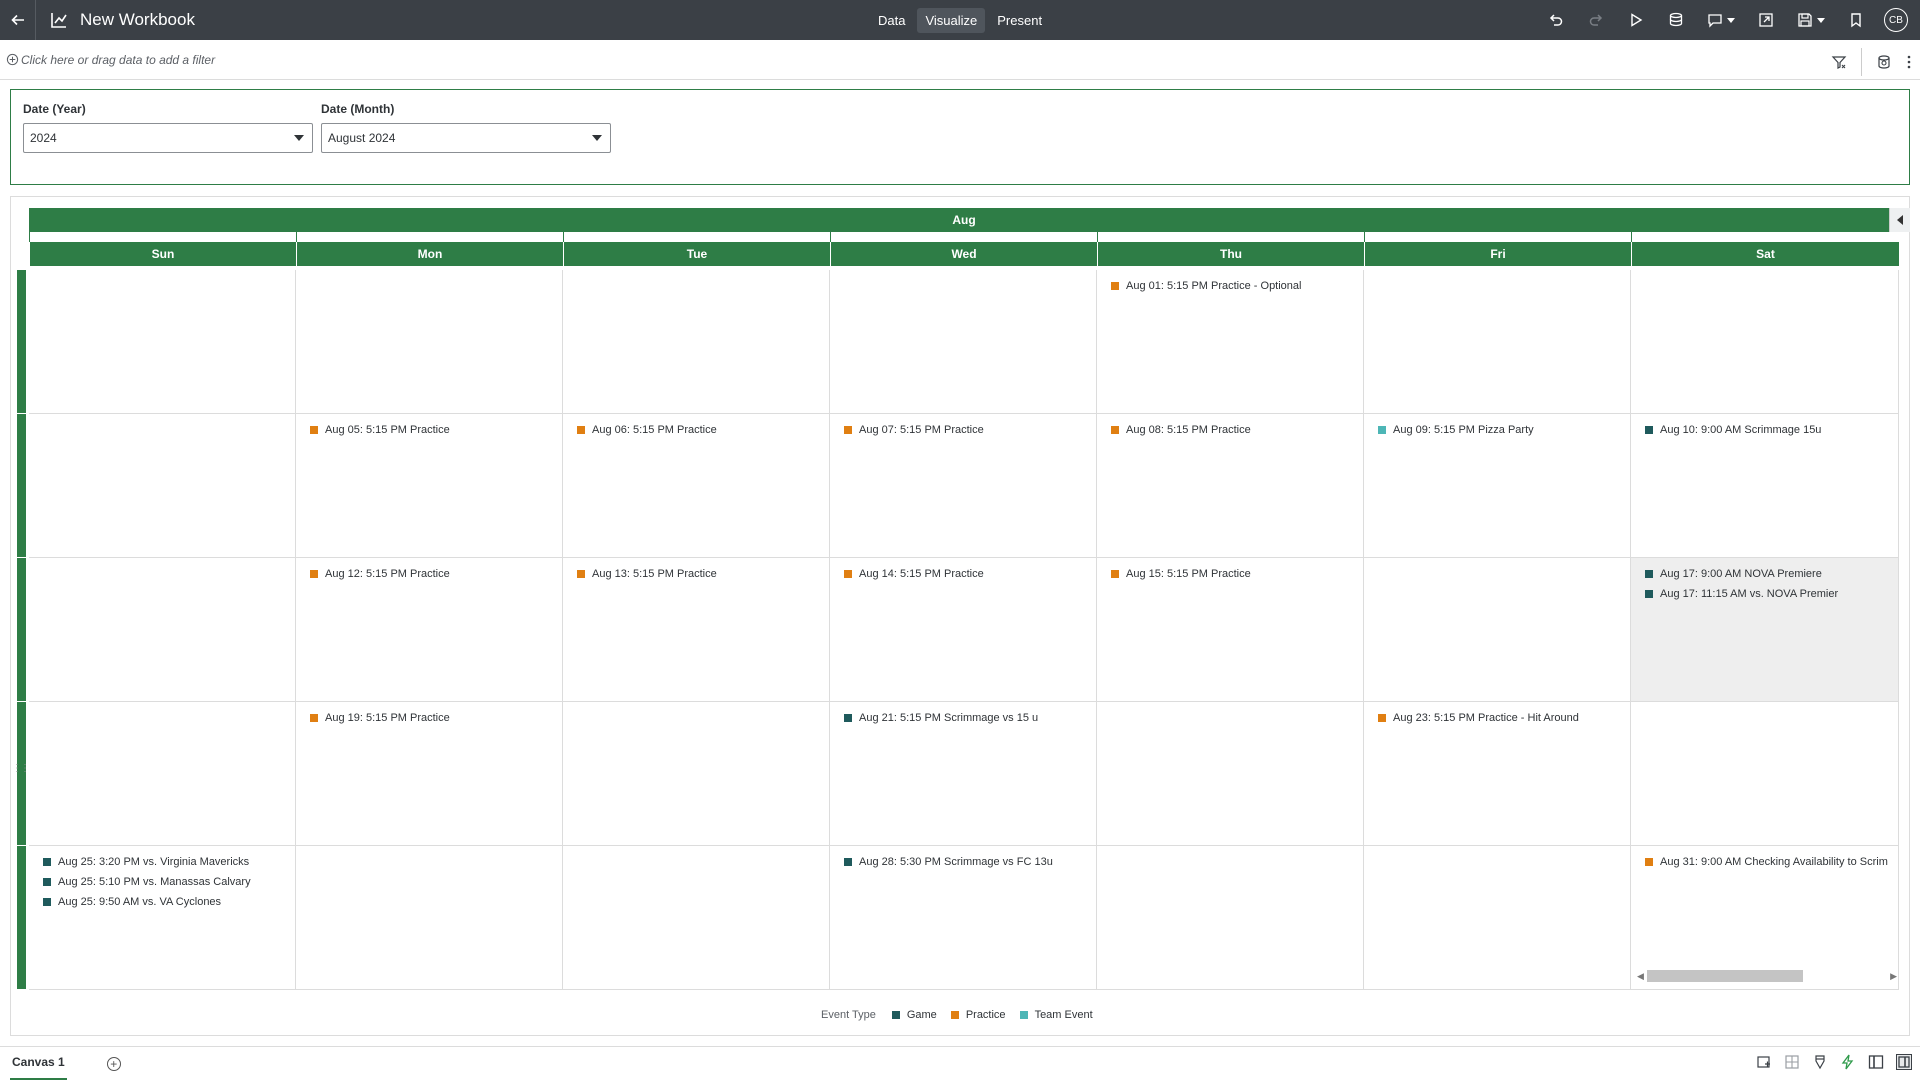 The image size is (1920, 1080). Describe the element at coordinates (429, 574) in the screenshot. I see `calendar-event: Aug 12: 5:15 PM Practice` at that location.